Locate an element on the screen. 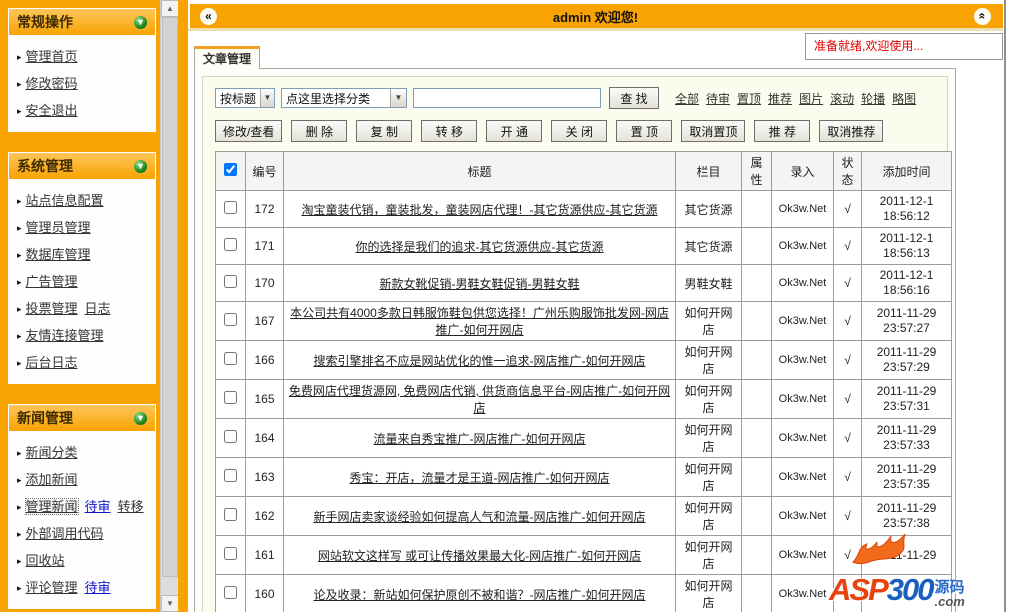  action-button: 置 顶 is located at coordinates (644, 131).